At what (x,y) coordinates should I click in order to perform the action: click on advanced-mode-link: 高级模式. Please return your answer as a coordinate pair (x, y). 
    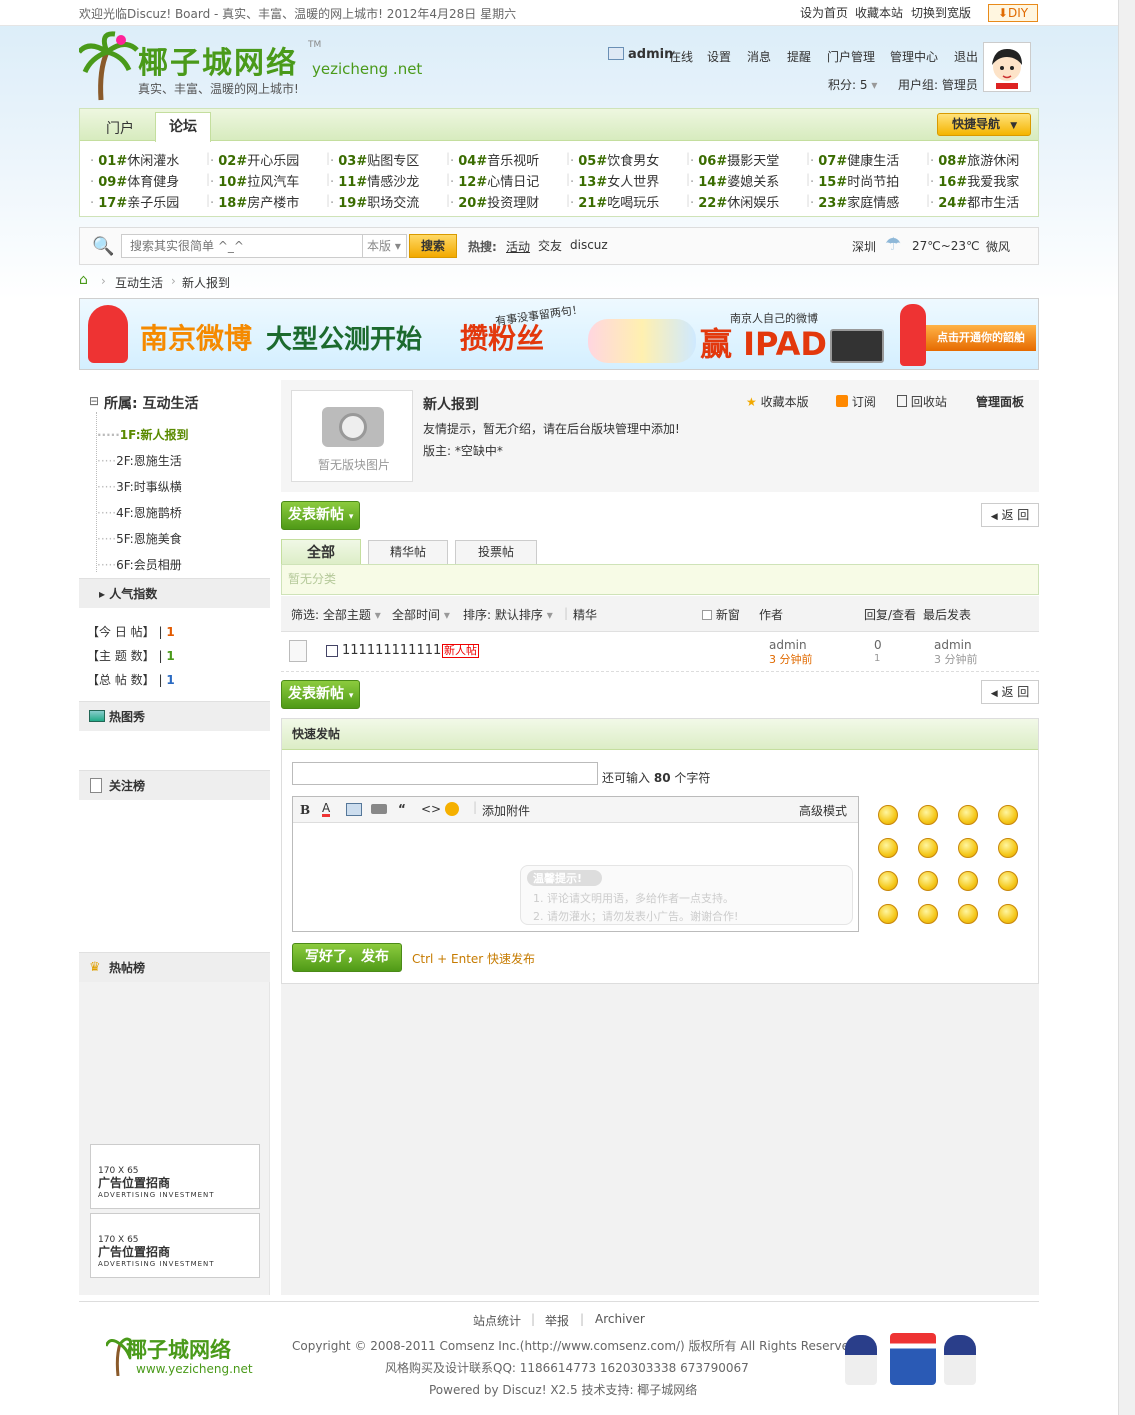
    Looking at the image, I should click on (823, 810).